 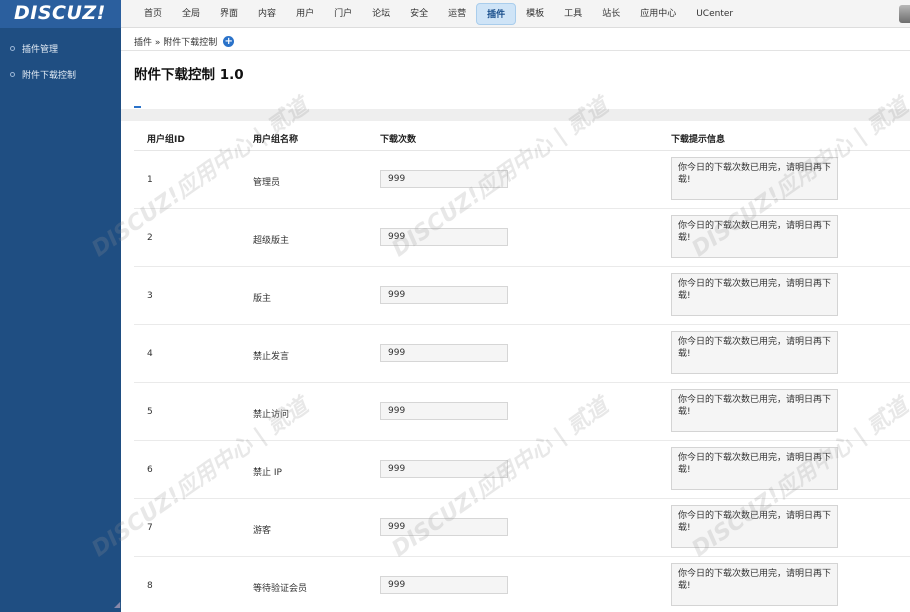 I want to click on group-id: 2, so click(x=150, y=238).